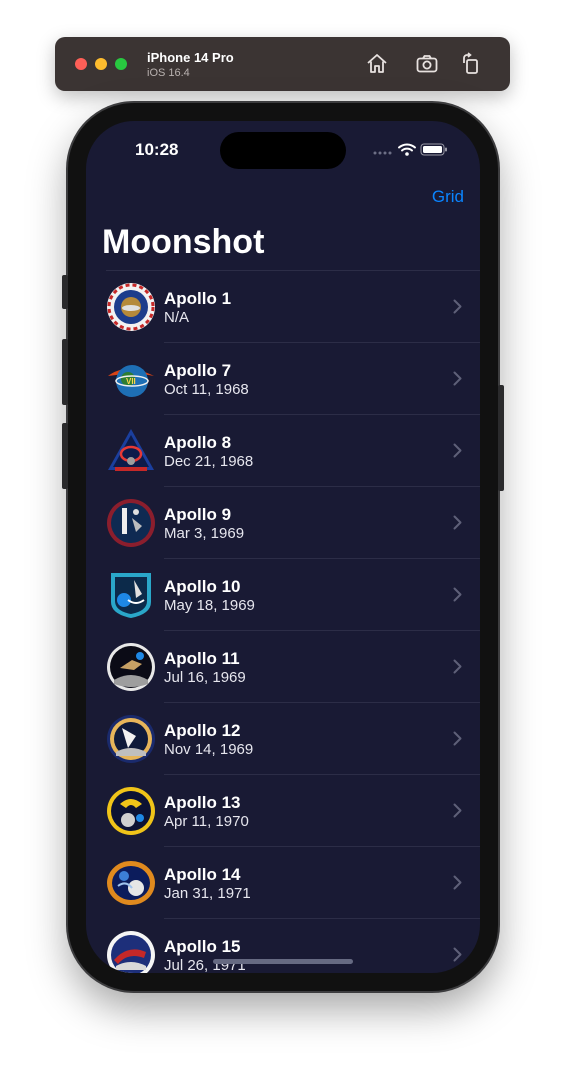  I want to click on apollo-1-patch-icon, so click(131, 307).